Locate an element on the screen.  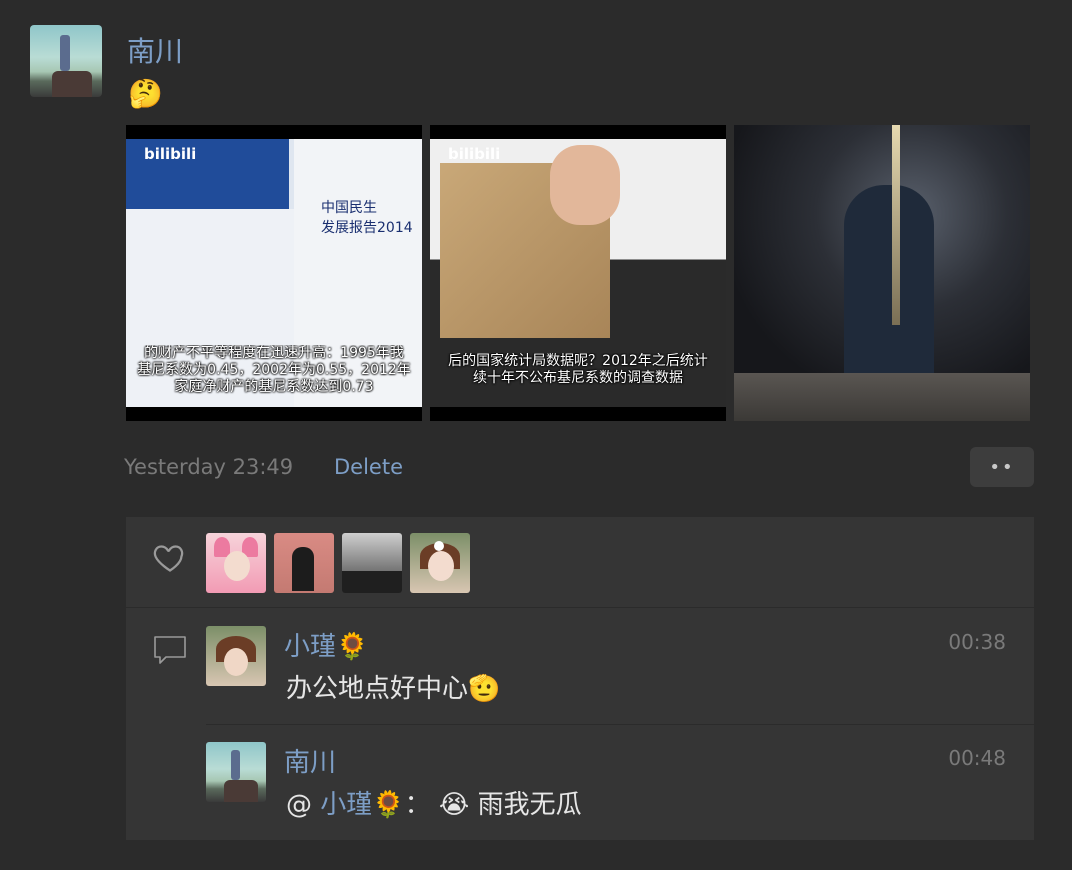
video-caption: 后的国家统计局数据呢？2012年之后统计 续十年不公布基尼系数的调查数据 is located at coordinates (578, 369).